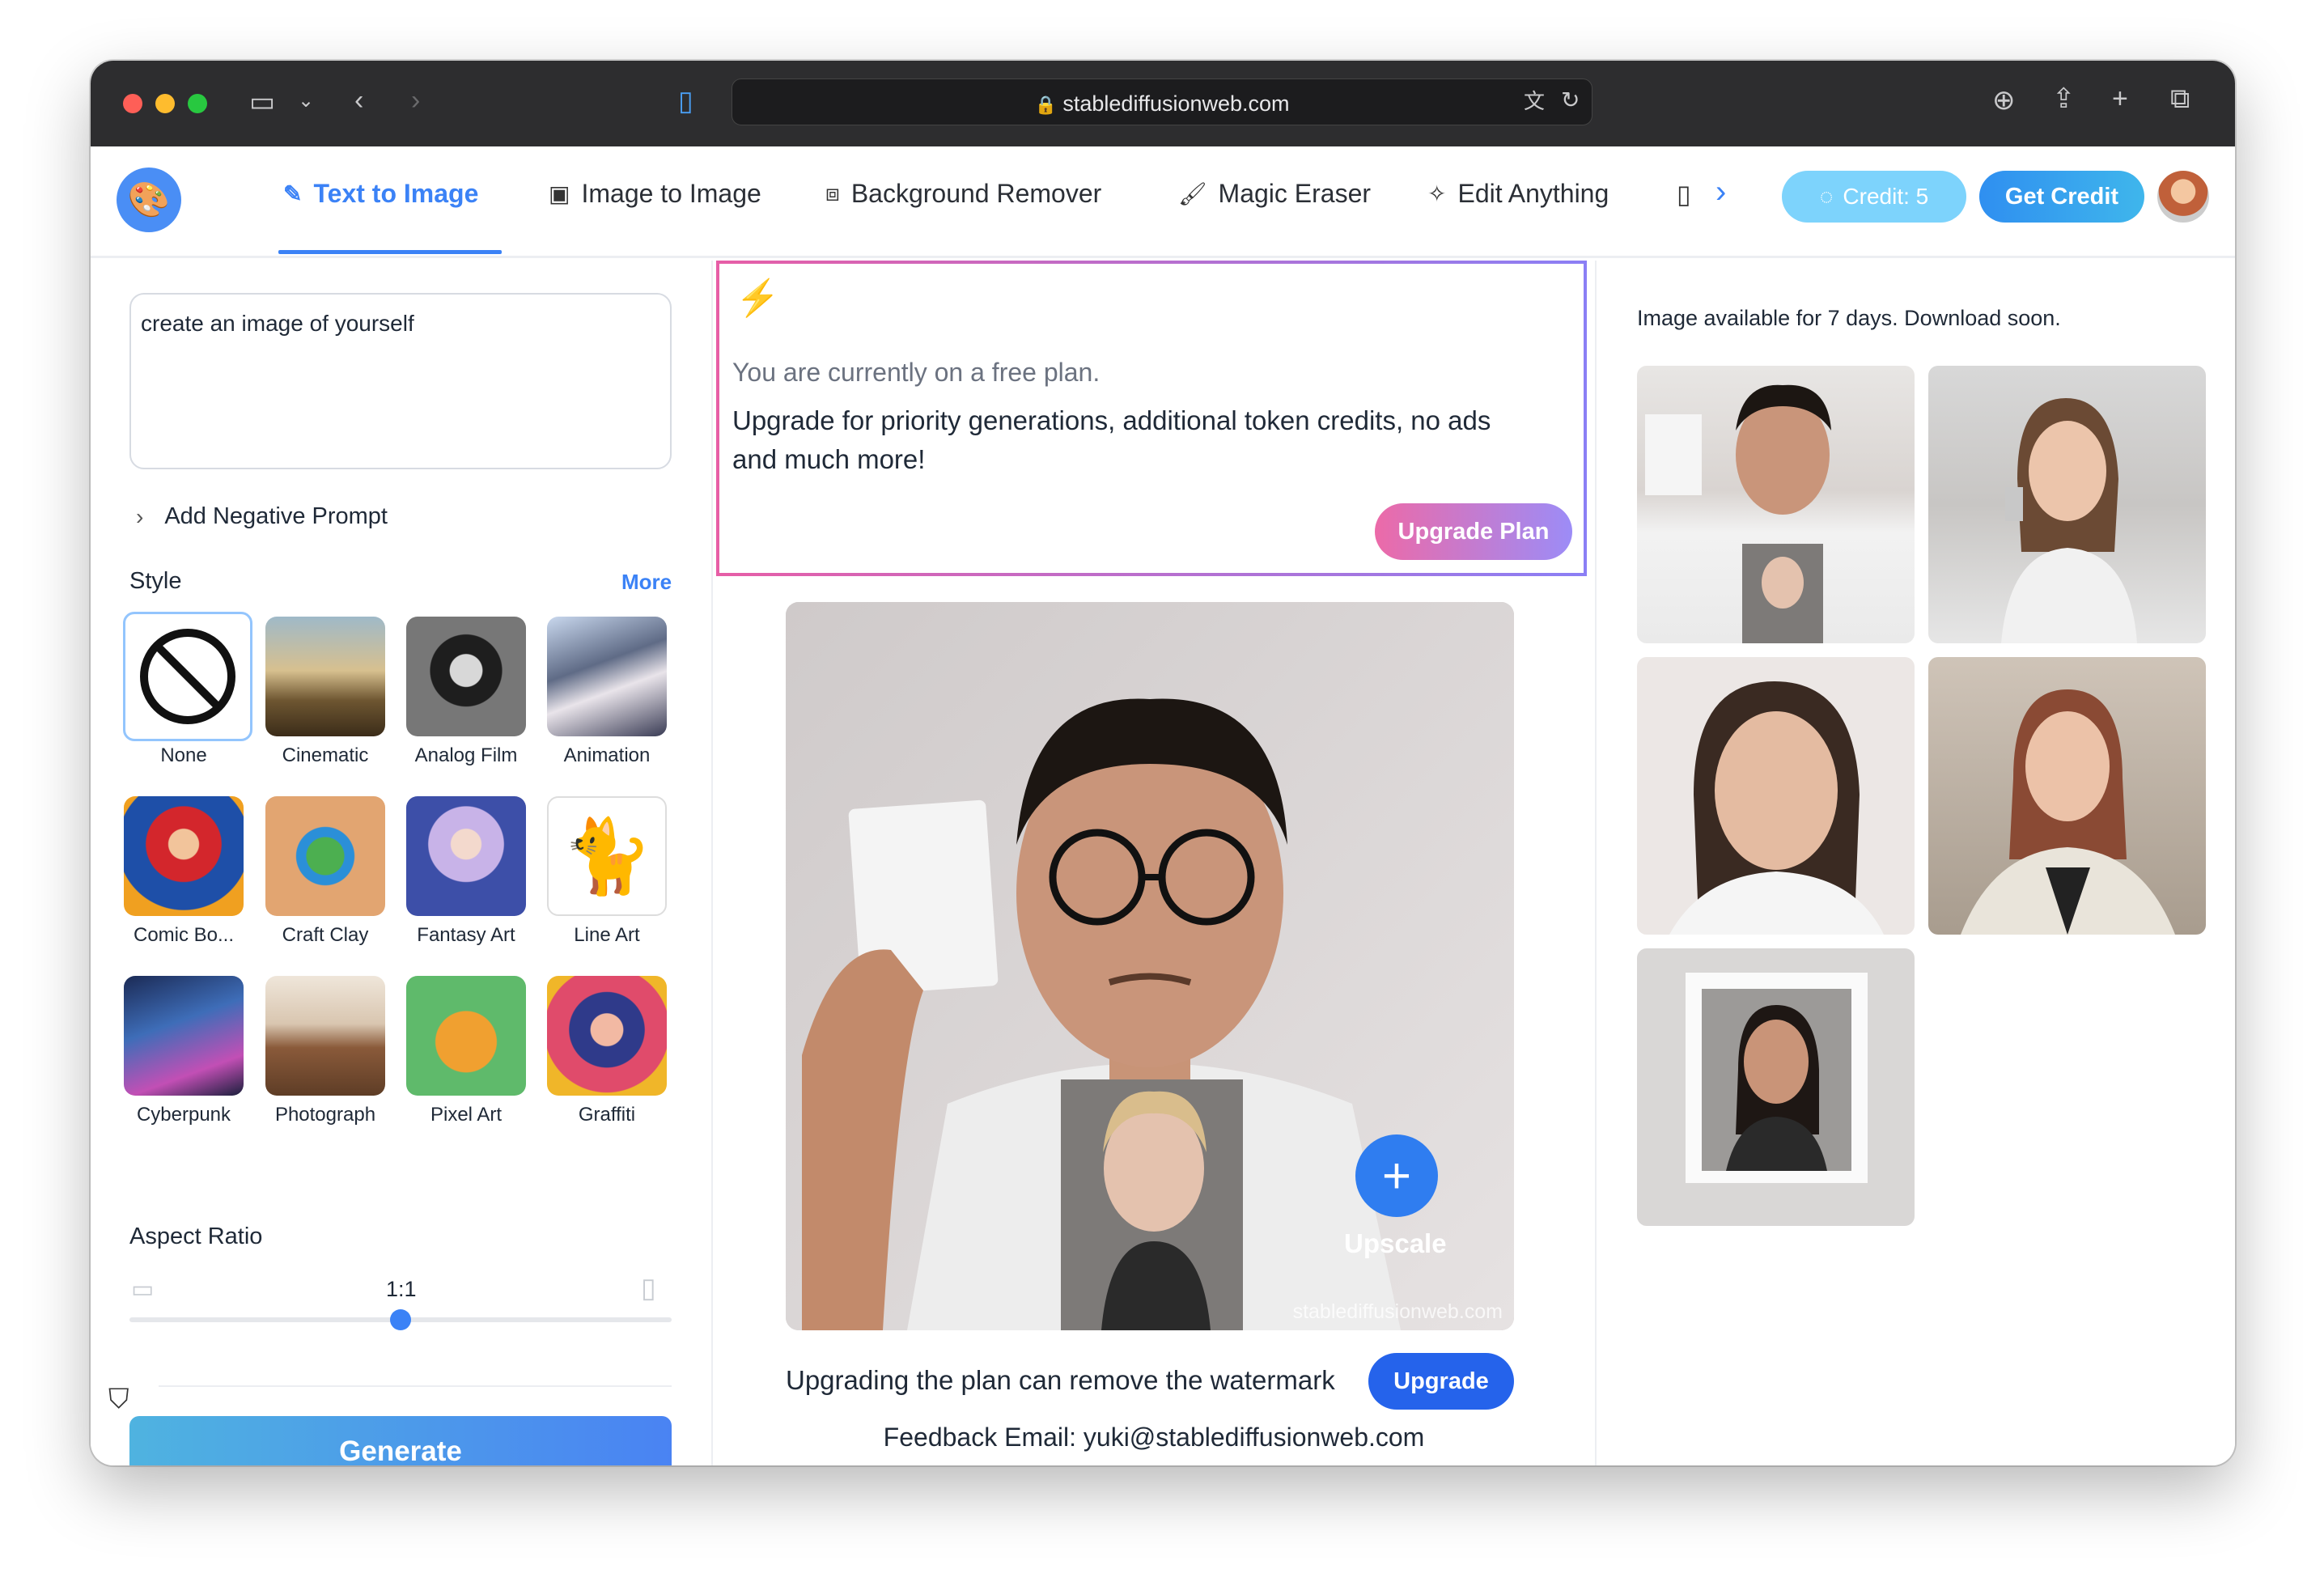 Image resolution: width=2324 pixels, height=1586 pixels. I want to click on generate-button: Generate, so click(401, 1440).